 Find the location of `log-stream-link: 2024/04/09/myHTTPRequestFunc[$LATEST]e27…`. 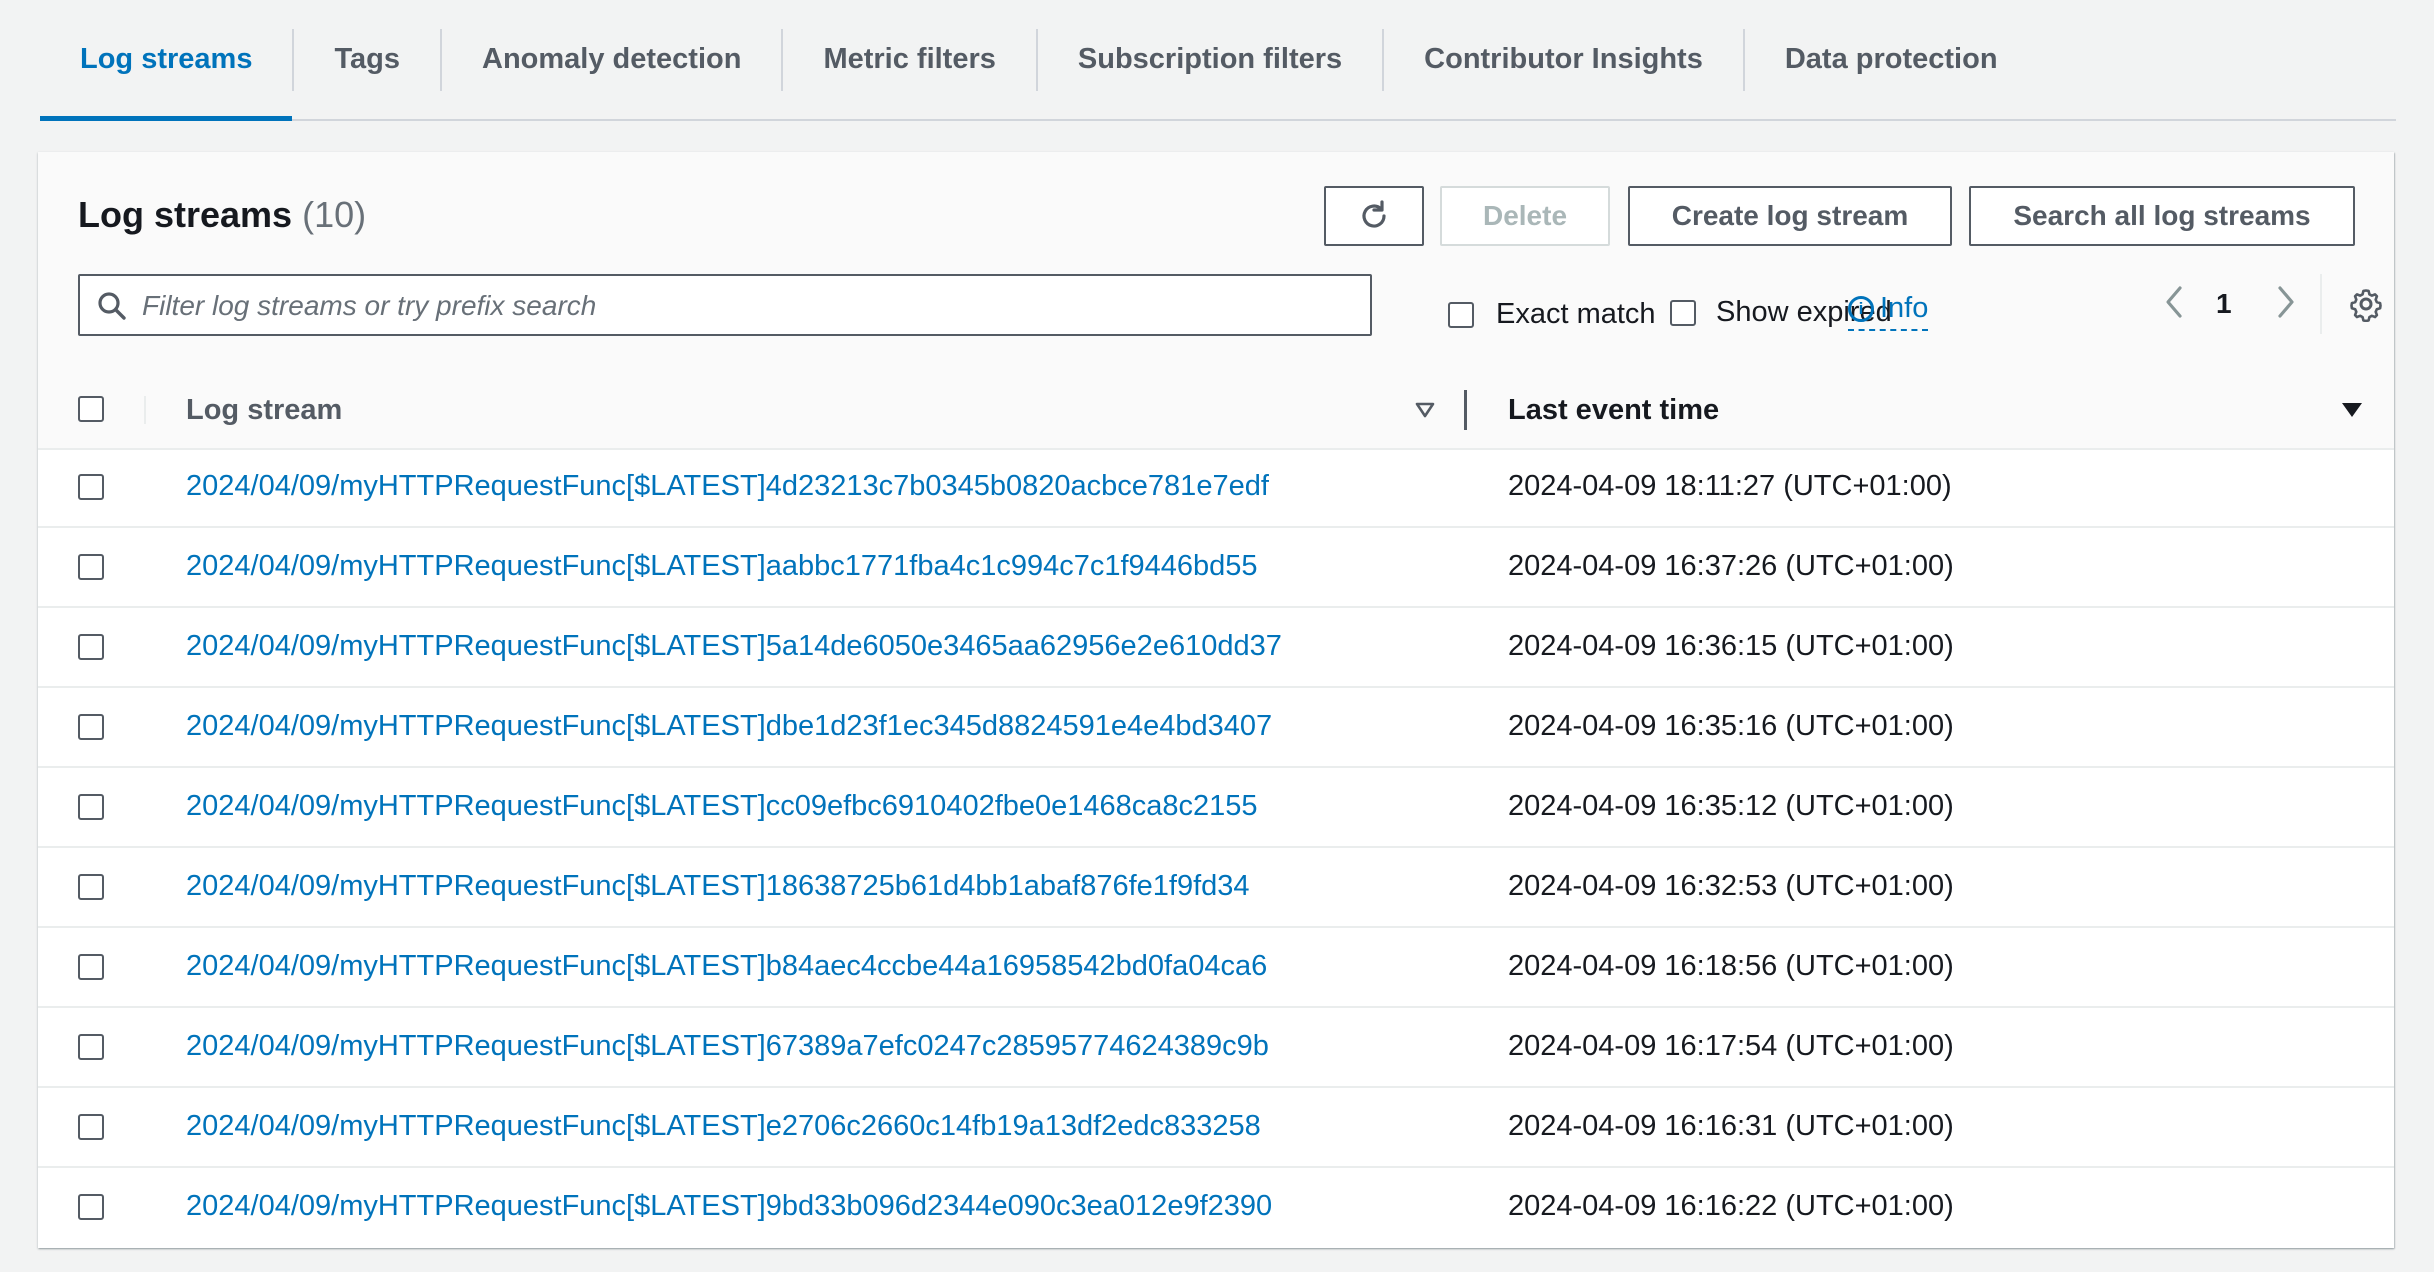

log-stream-link: 2024/04/09/myHTTPRequestFunc[$LATEST]e27… is located at coordinates (723, 1126).